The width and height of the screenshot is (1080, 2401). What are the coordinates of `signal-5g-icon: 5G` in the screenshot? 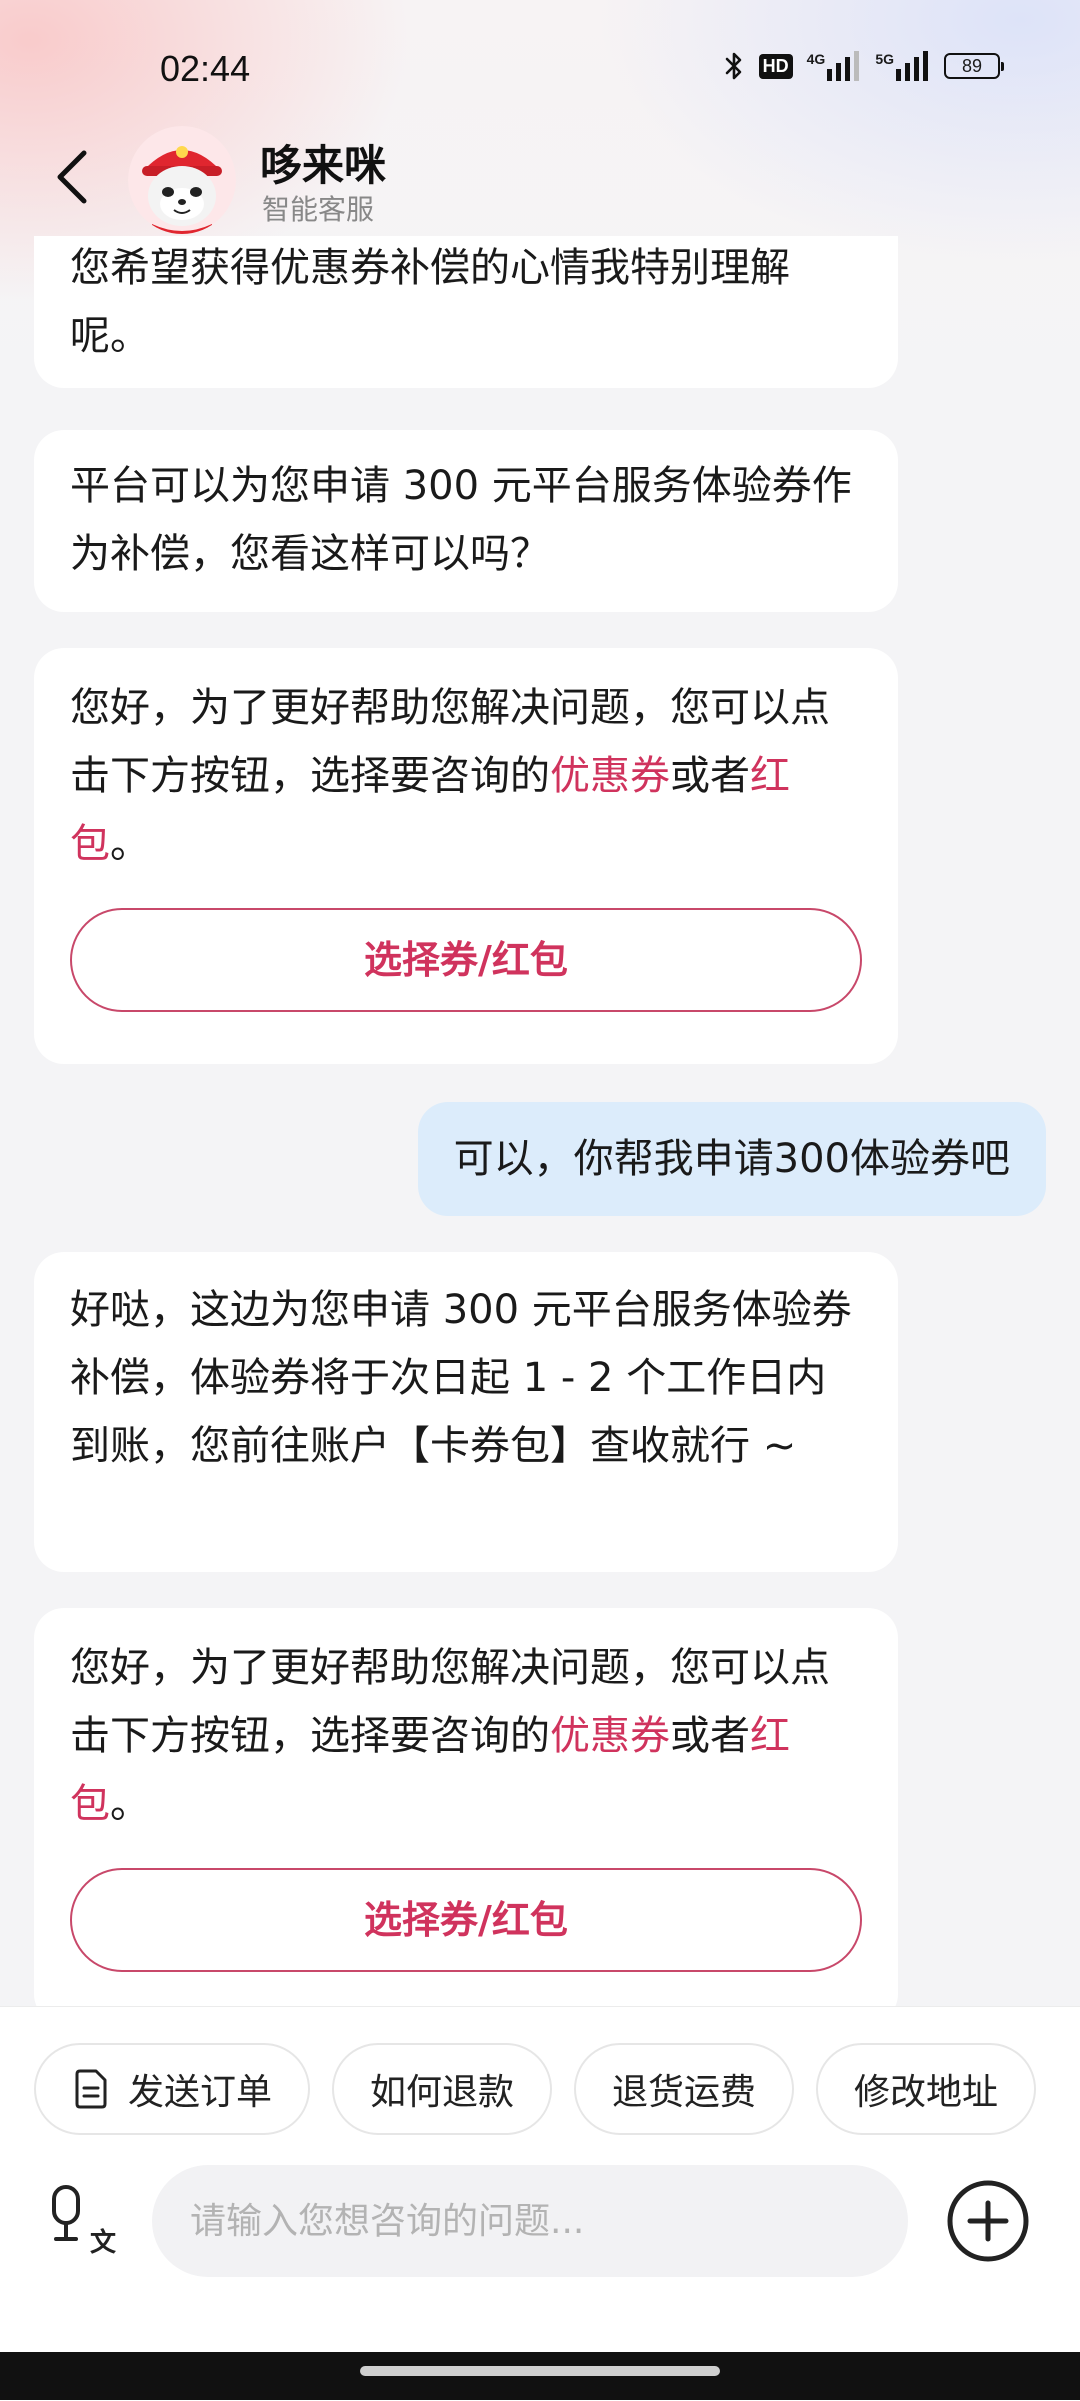 It's located at (902, 66).